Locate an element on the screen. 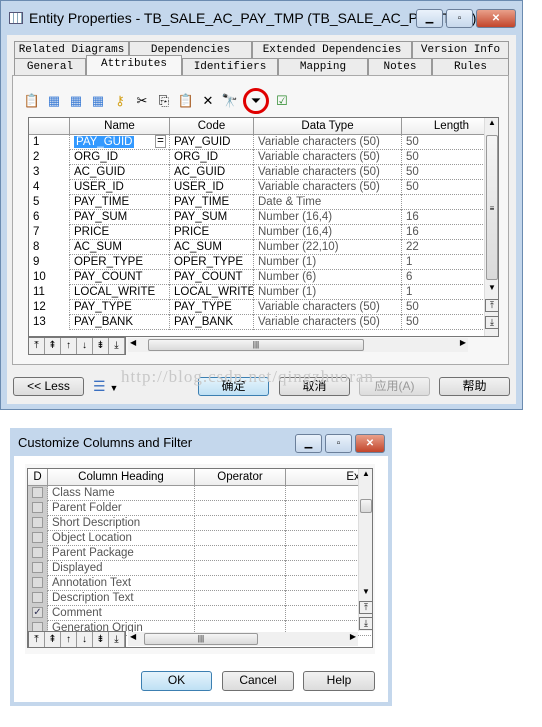  add-row-icon: ▦ is located at coordinates (76, 101).